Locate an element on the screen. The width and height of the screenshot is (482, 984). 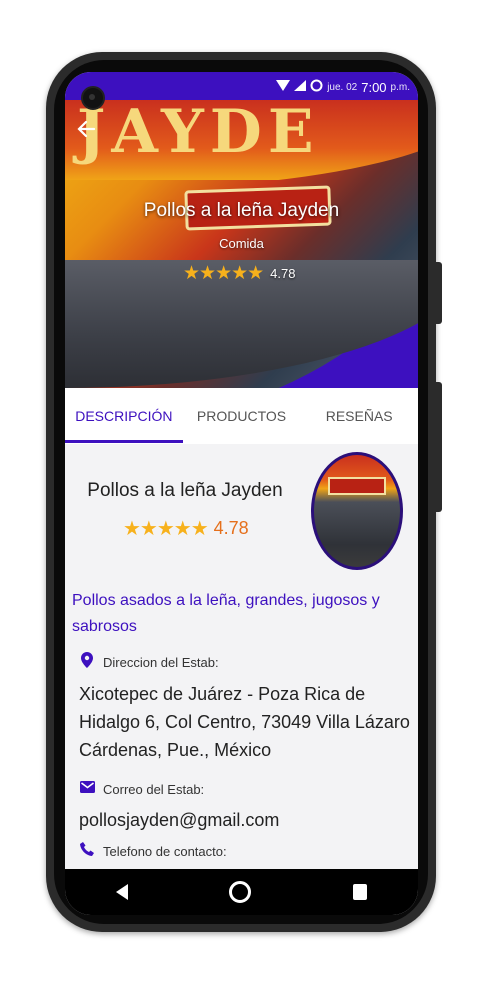
power-button is located at coordinates (439, 293).